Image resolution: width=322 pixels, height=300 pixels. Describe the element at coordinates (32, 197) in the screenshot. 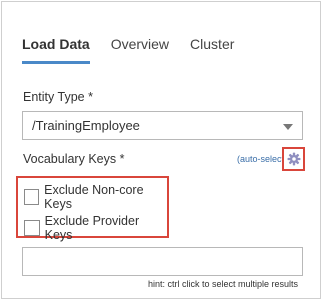

I see `exclude-non-core-keys-checkbox` at that location.